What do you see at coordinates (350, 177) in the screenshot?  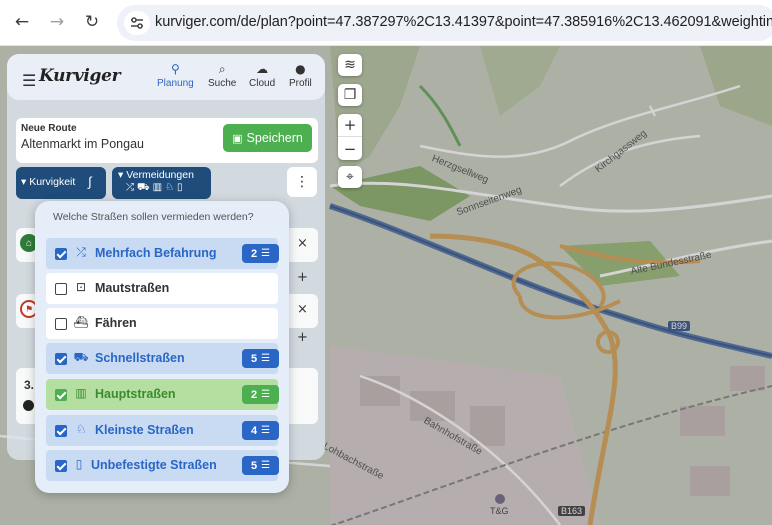 I see `locate-button: ⌖` at bounding box center [350, 177].